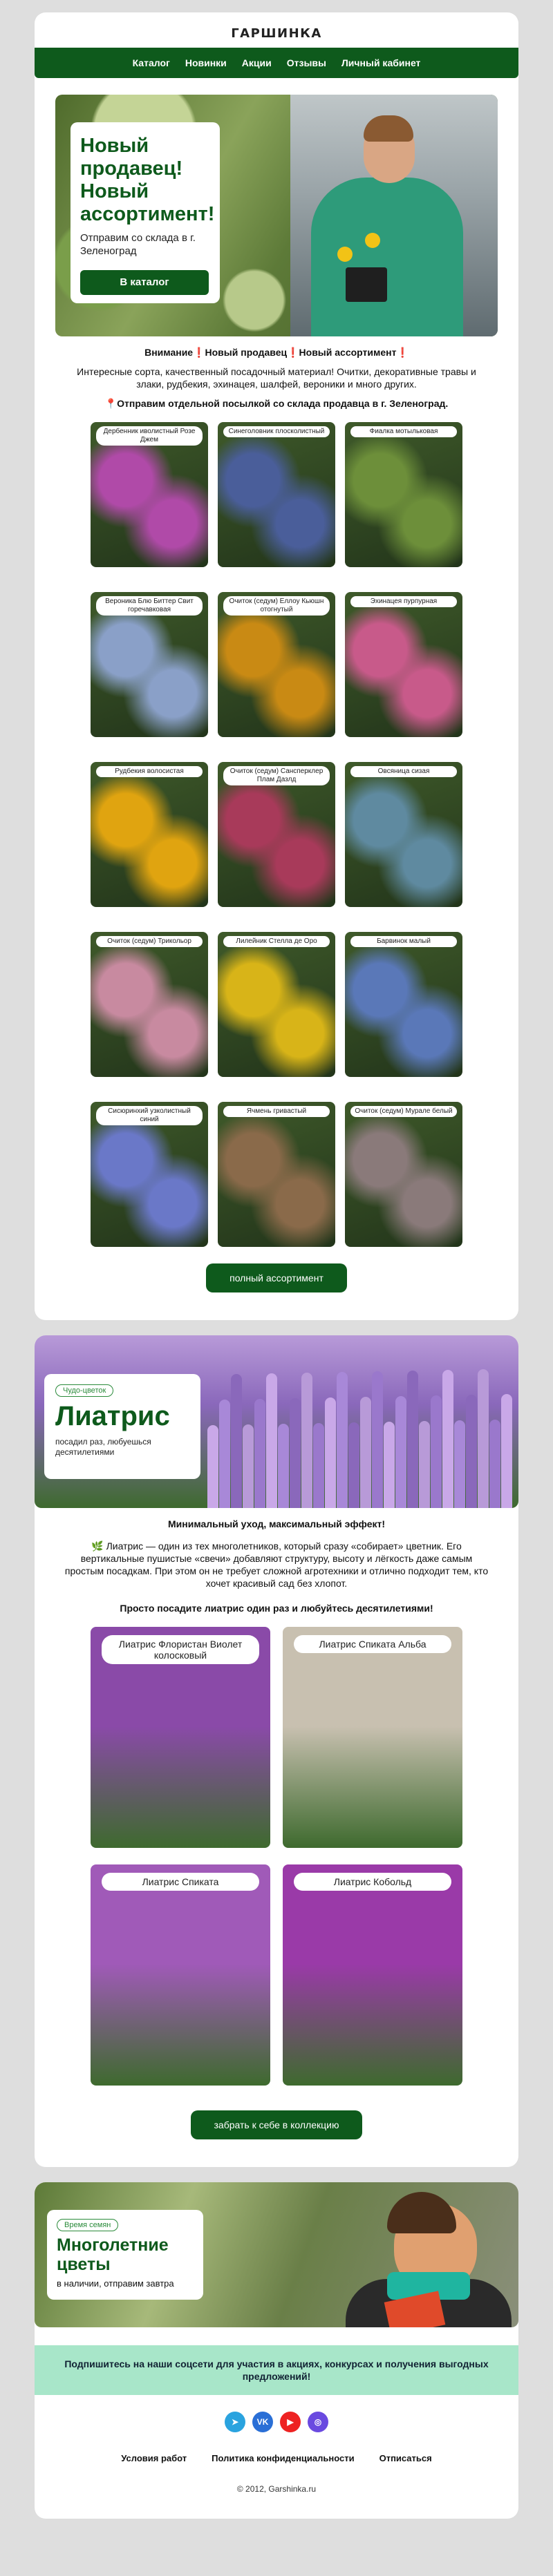 The image size is (553, 2576). I want to click on product-label: Очиток (седум) Мурале белый, so click(404, 1111).